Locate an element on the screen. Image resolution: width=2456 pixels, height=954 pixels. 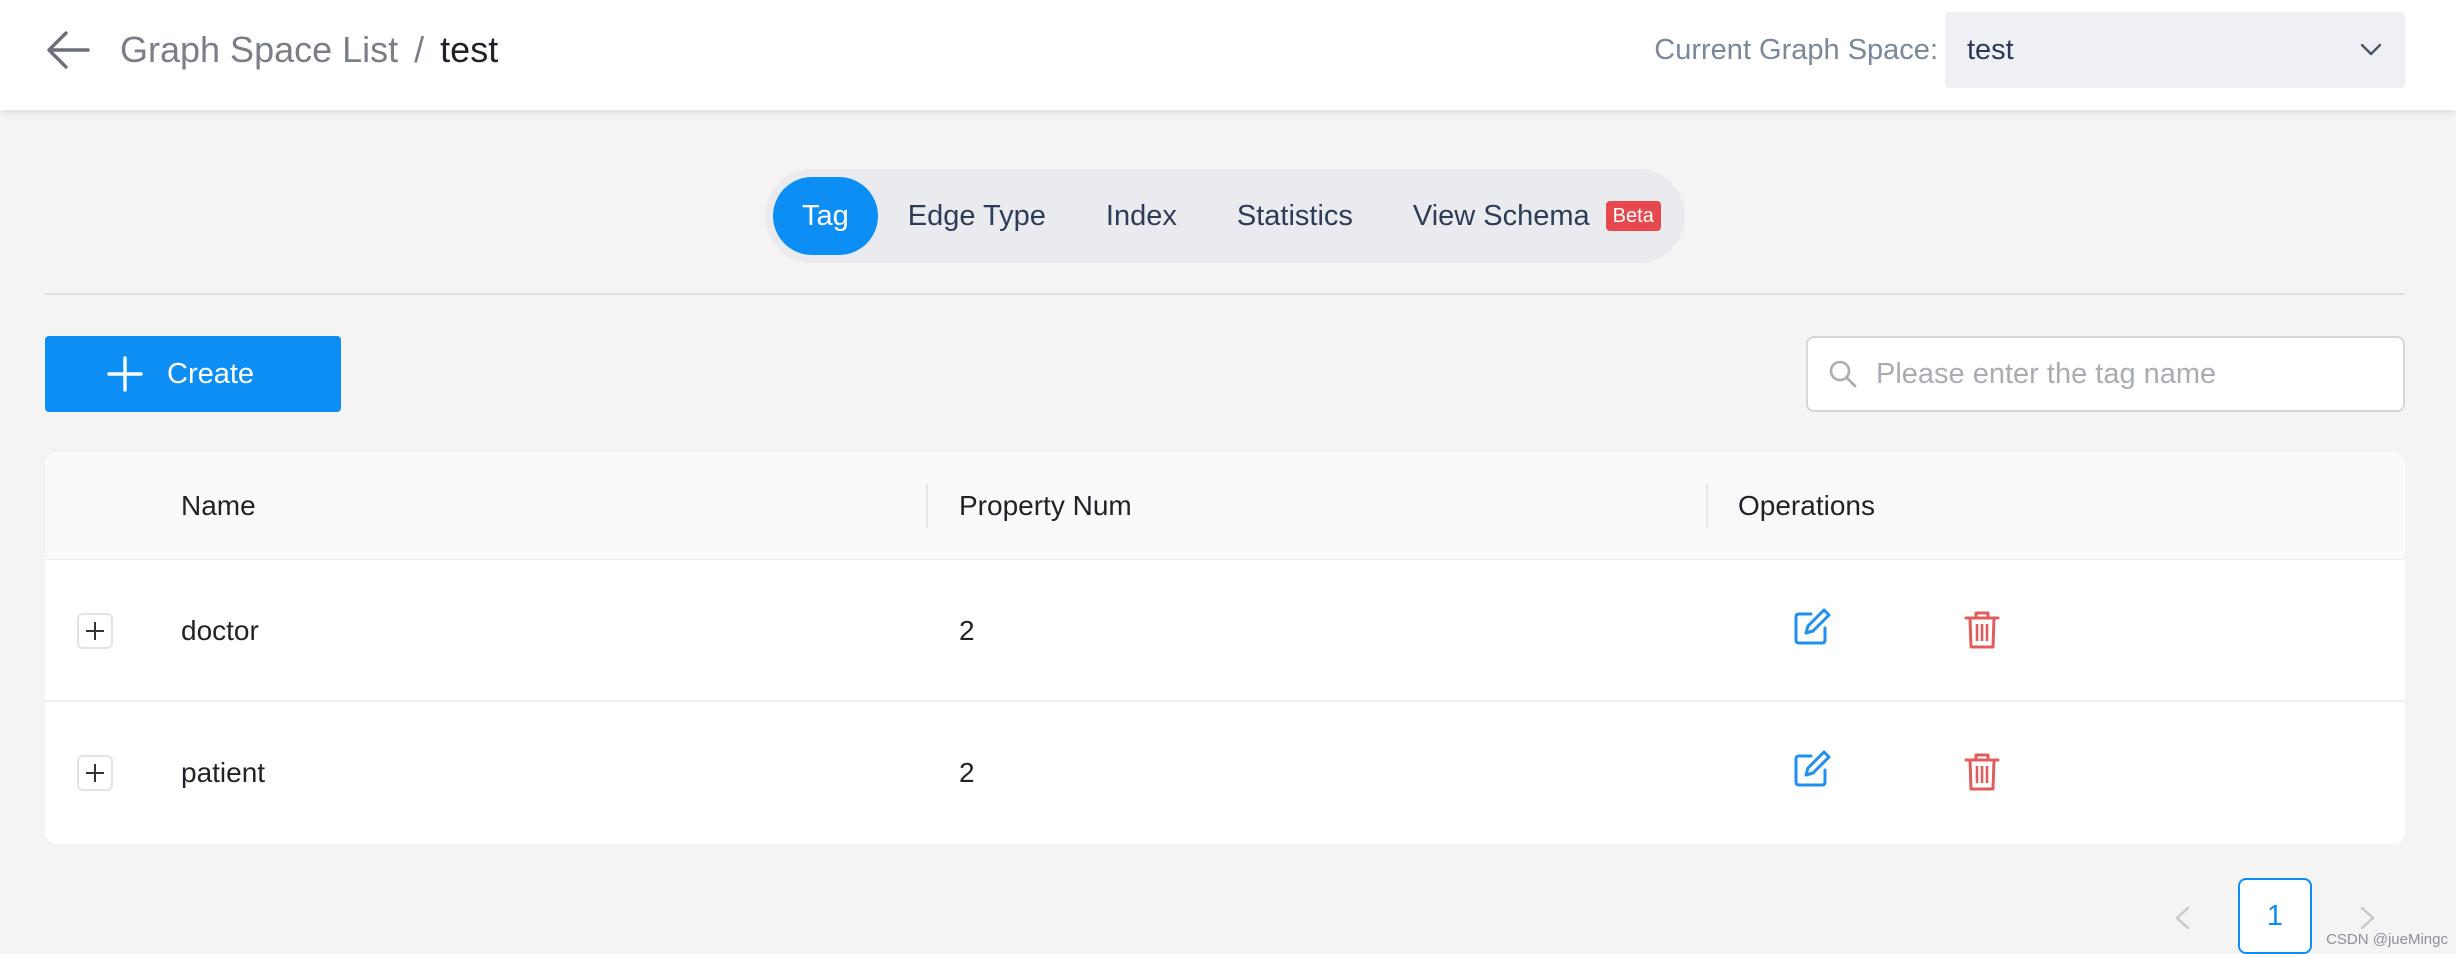
pagination-current-page: 1 is located at coordinates (2275, 916).